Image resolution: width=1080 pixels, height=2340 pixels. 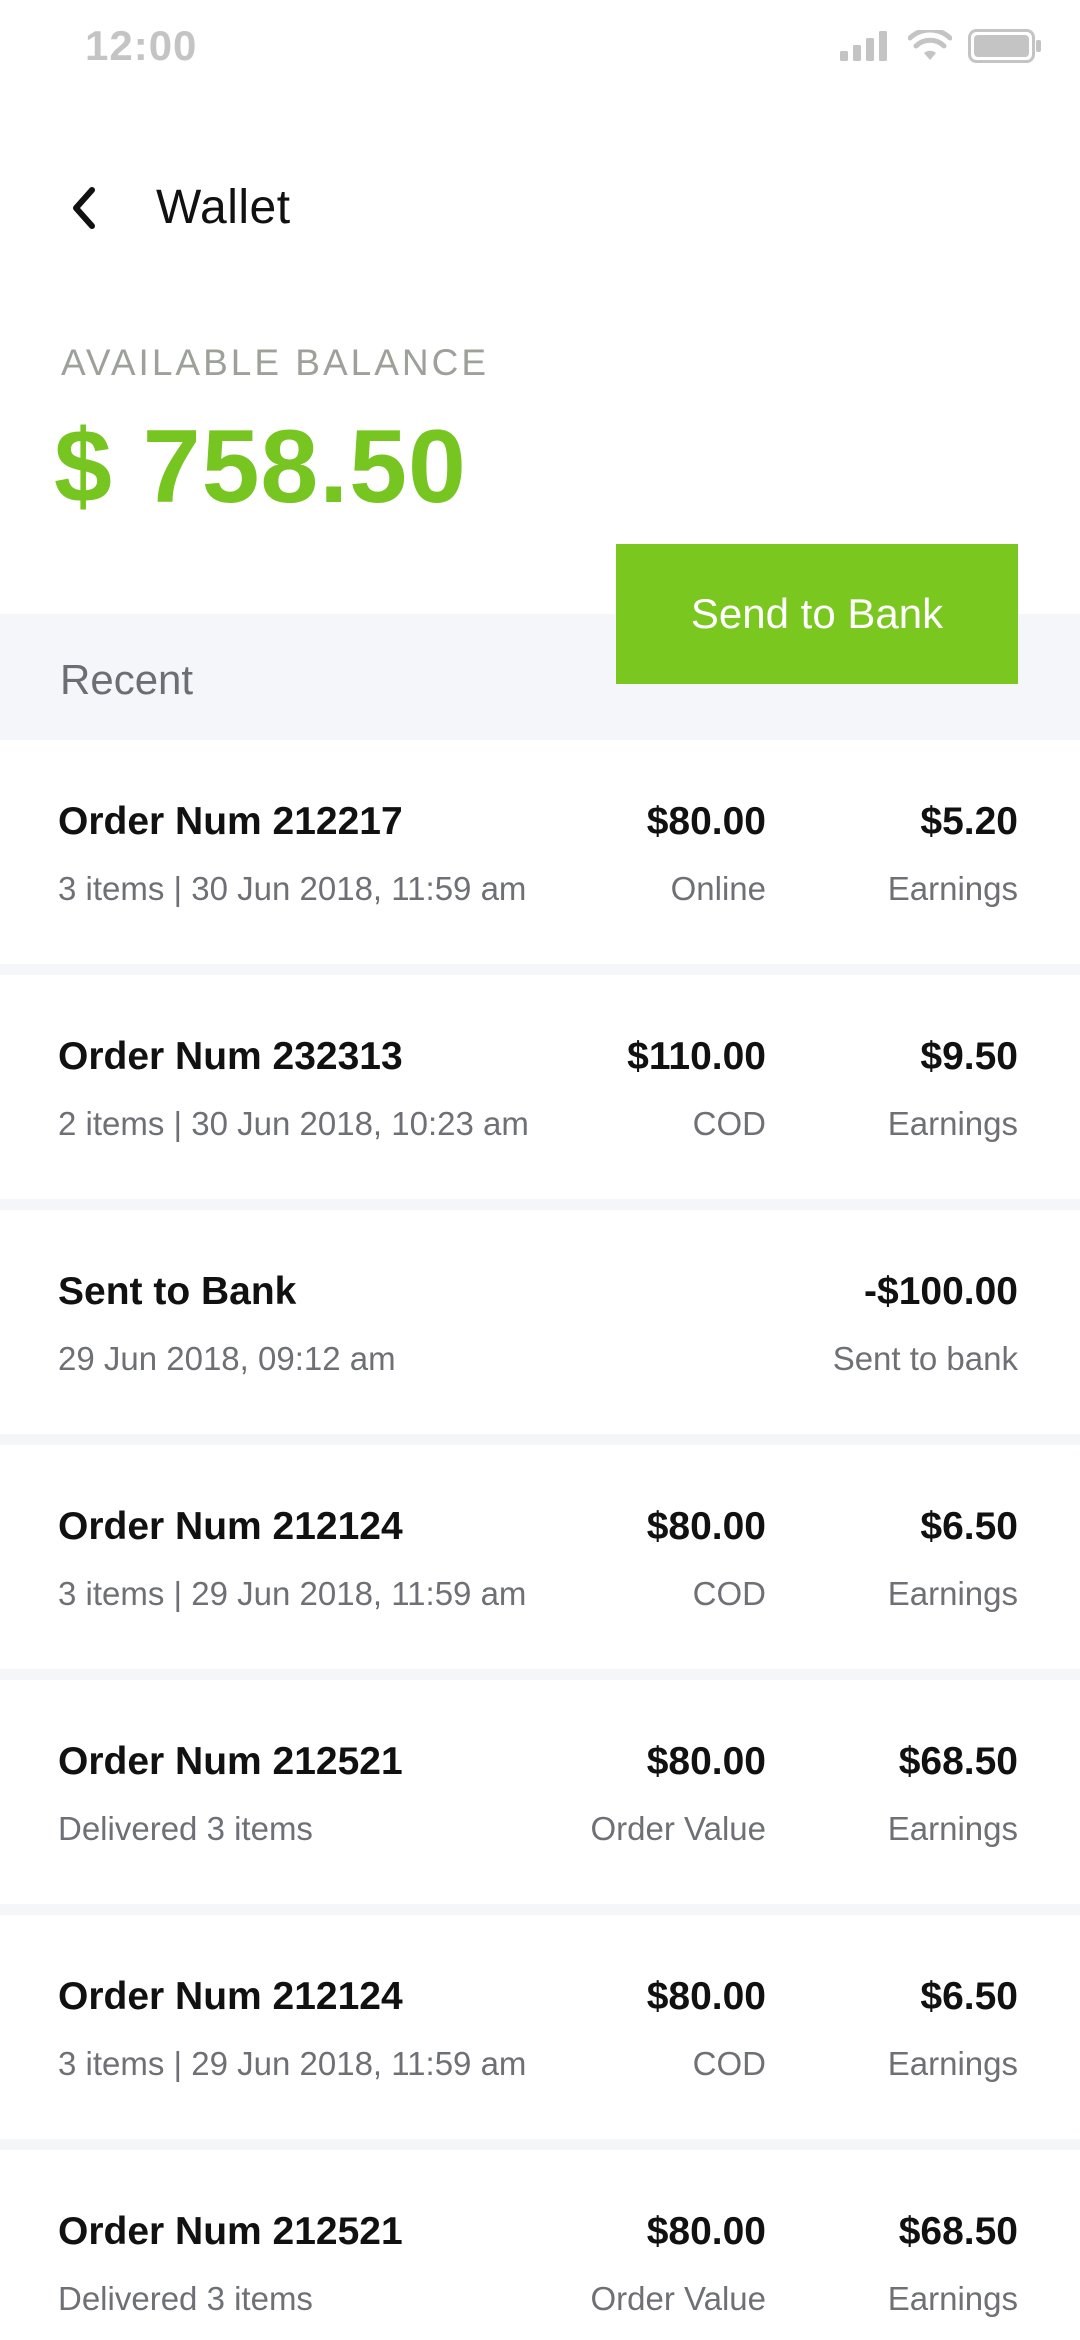 I want to click on recent-label: Recent, so click(x=127, y=679).